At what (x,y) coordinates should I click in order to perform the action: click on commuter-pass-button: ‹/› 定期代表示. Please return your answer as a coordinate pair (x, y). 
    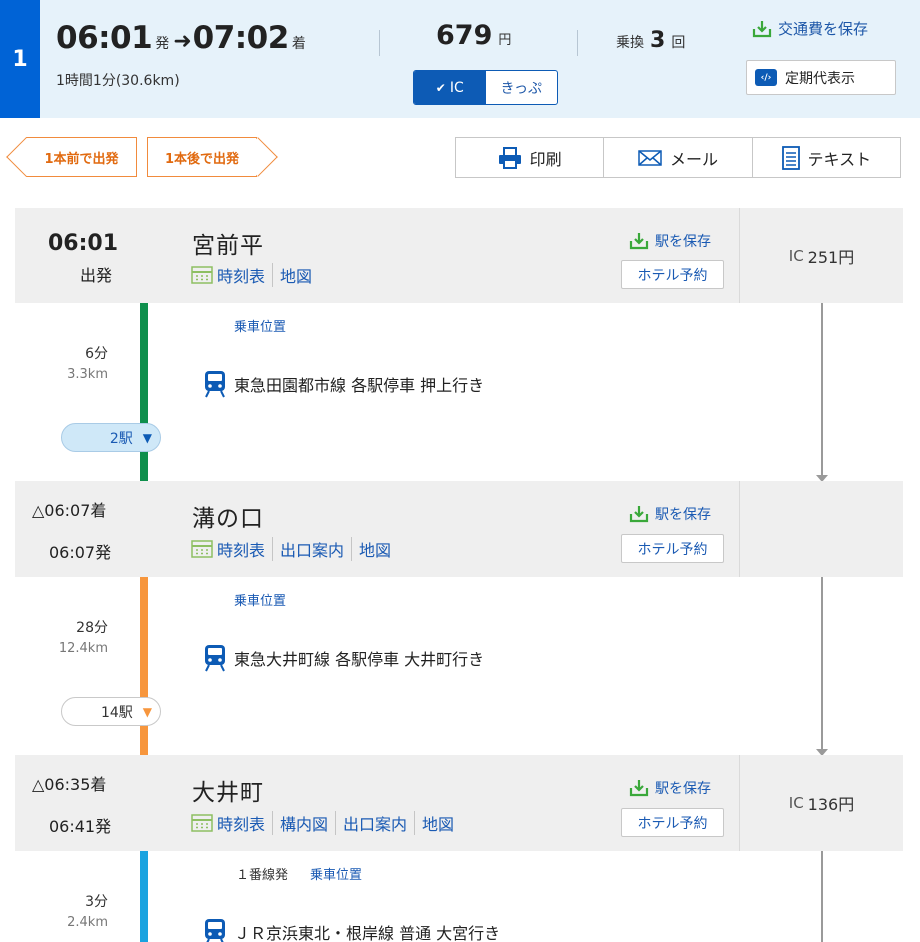
    Looking at the image, I should click on (821, 77).